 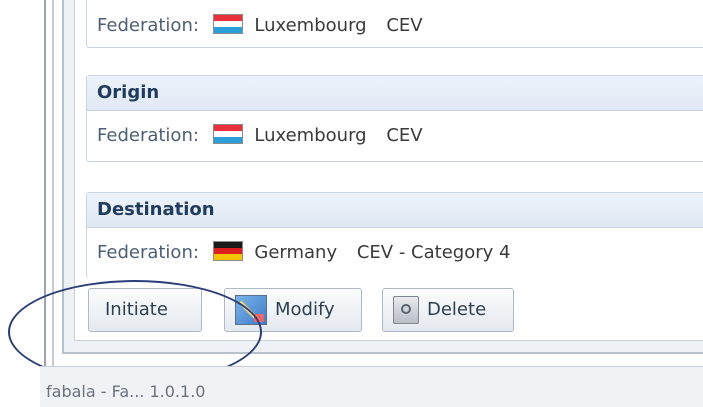 What do you see at coordinates (136, 309) in the screenshot?
I see `initiate-label: Initiate` at bounding box center [136, 309].